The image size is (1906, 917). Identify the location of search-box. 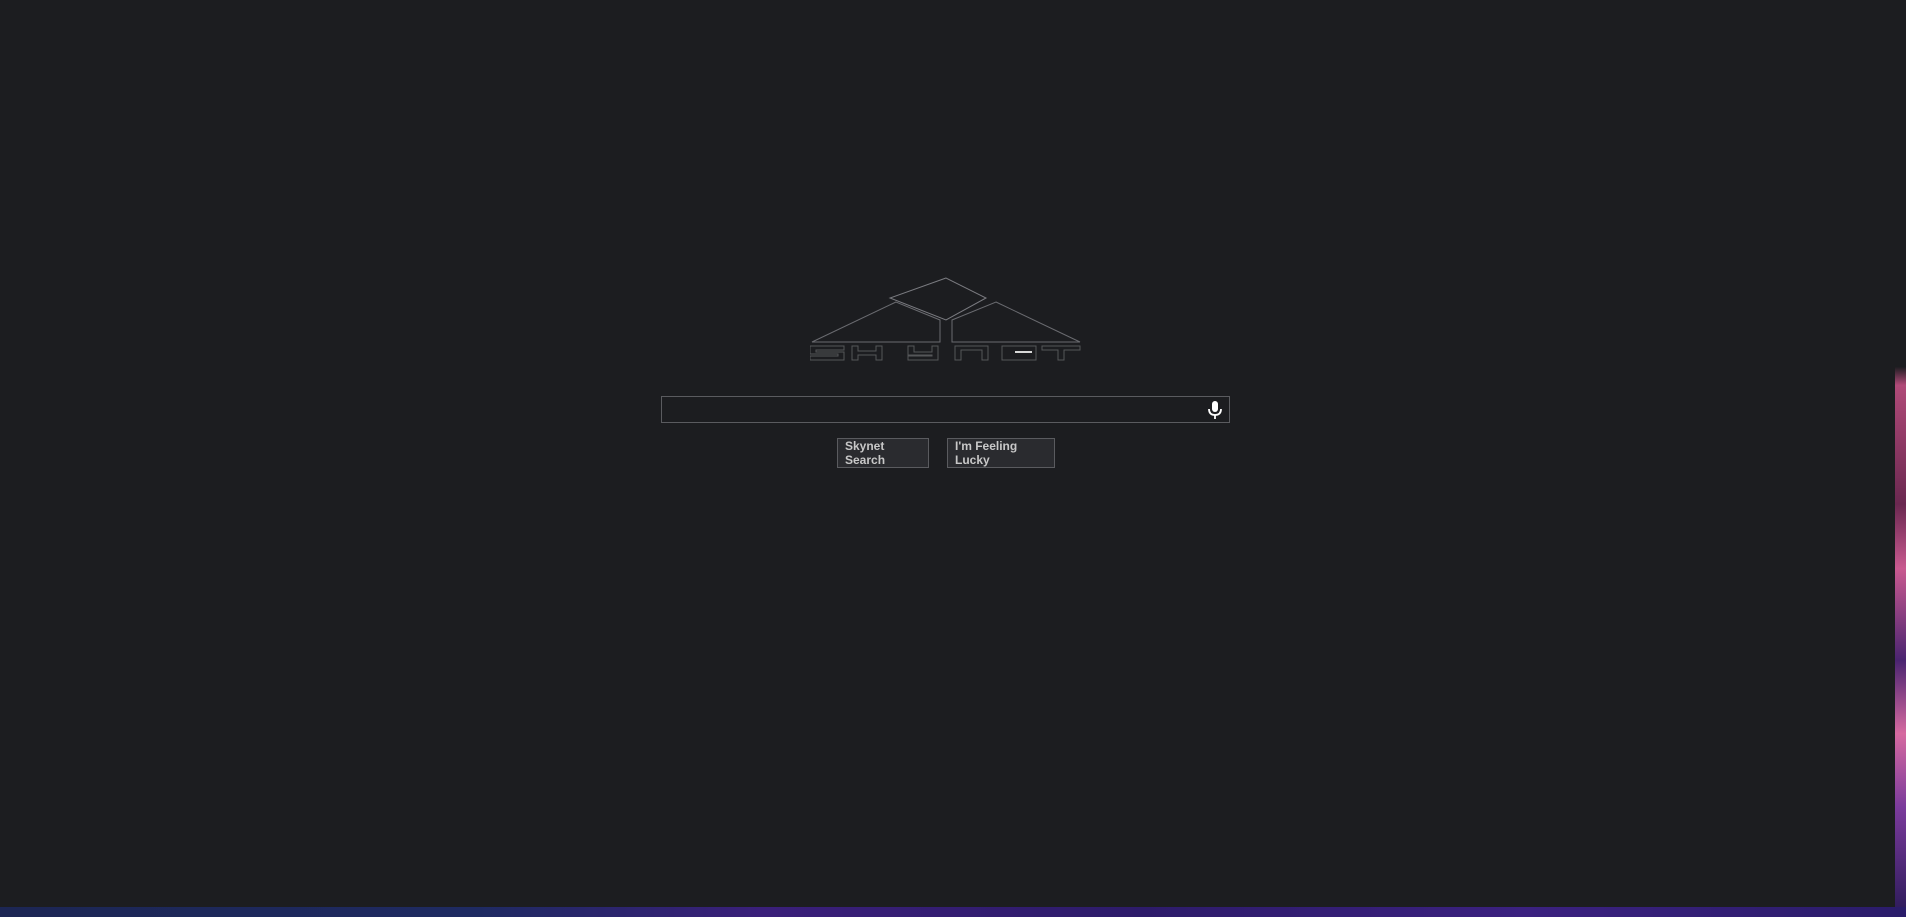
(945, 409).